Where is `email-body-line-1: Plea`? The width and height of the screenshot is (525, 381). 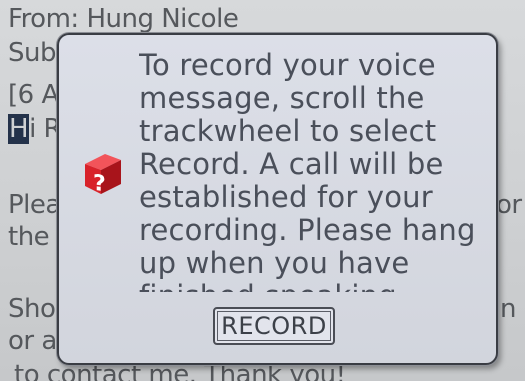
email-body-line-1: Plea is located at coordinates (34, 205).